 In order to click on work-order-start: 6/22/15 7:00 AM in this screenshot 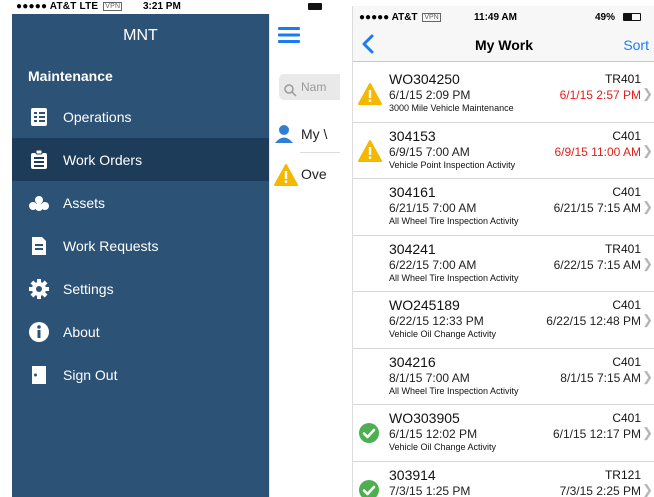, I will do `click(433, 264)`.